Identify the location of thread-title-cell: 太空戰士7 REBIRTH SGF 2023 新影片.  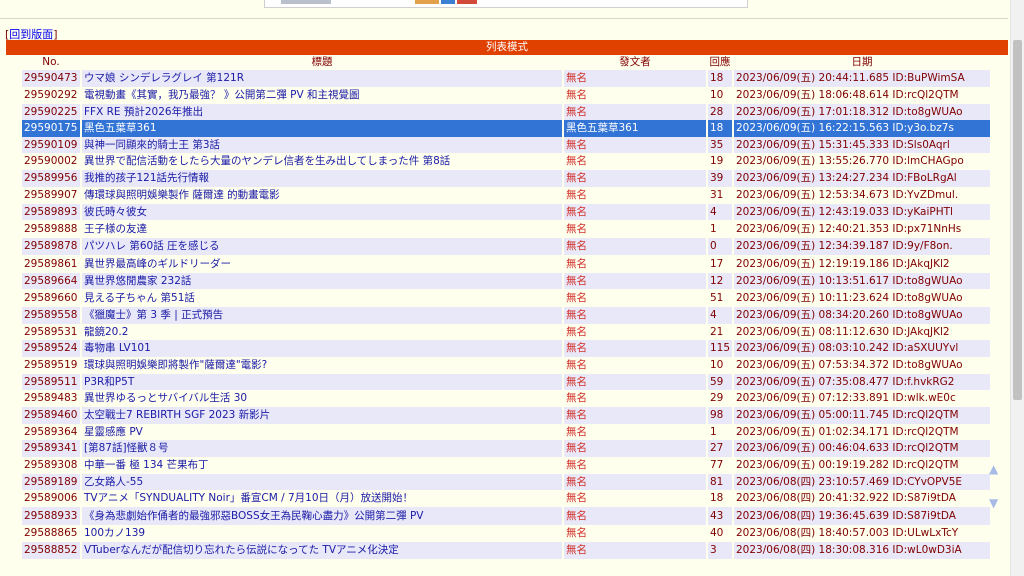
(322, 415).